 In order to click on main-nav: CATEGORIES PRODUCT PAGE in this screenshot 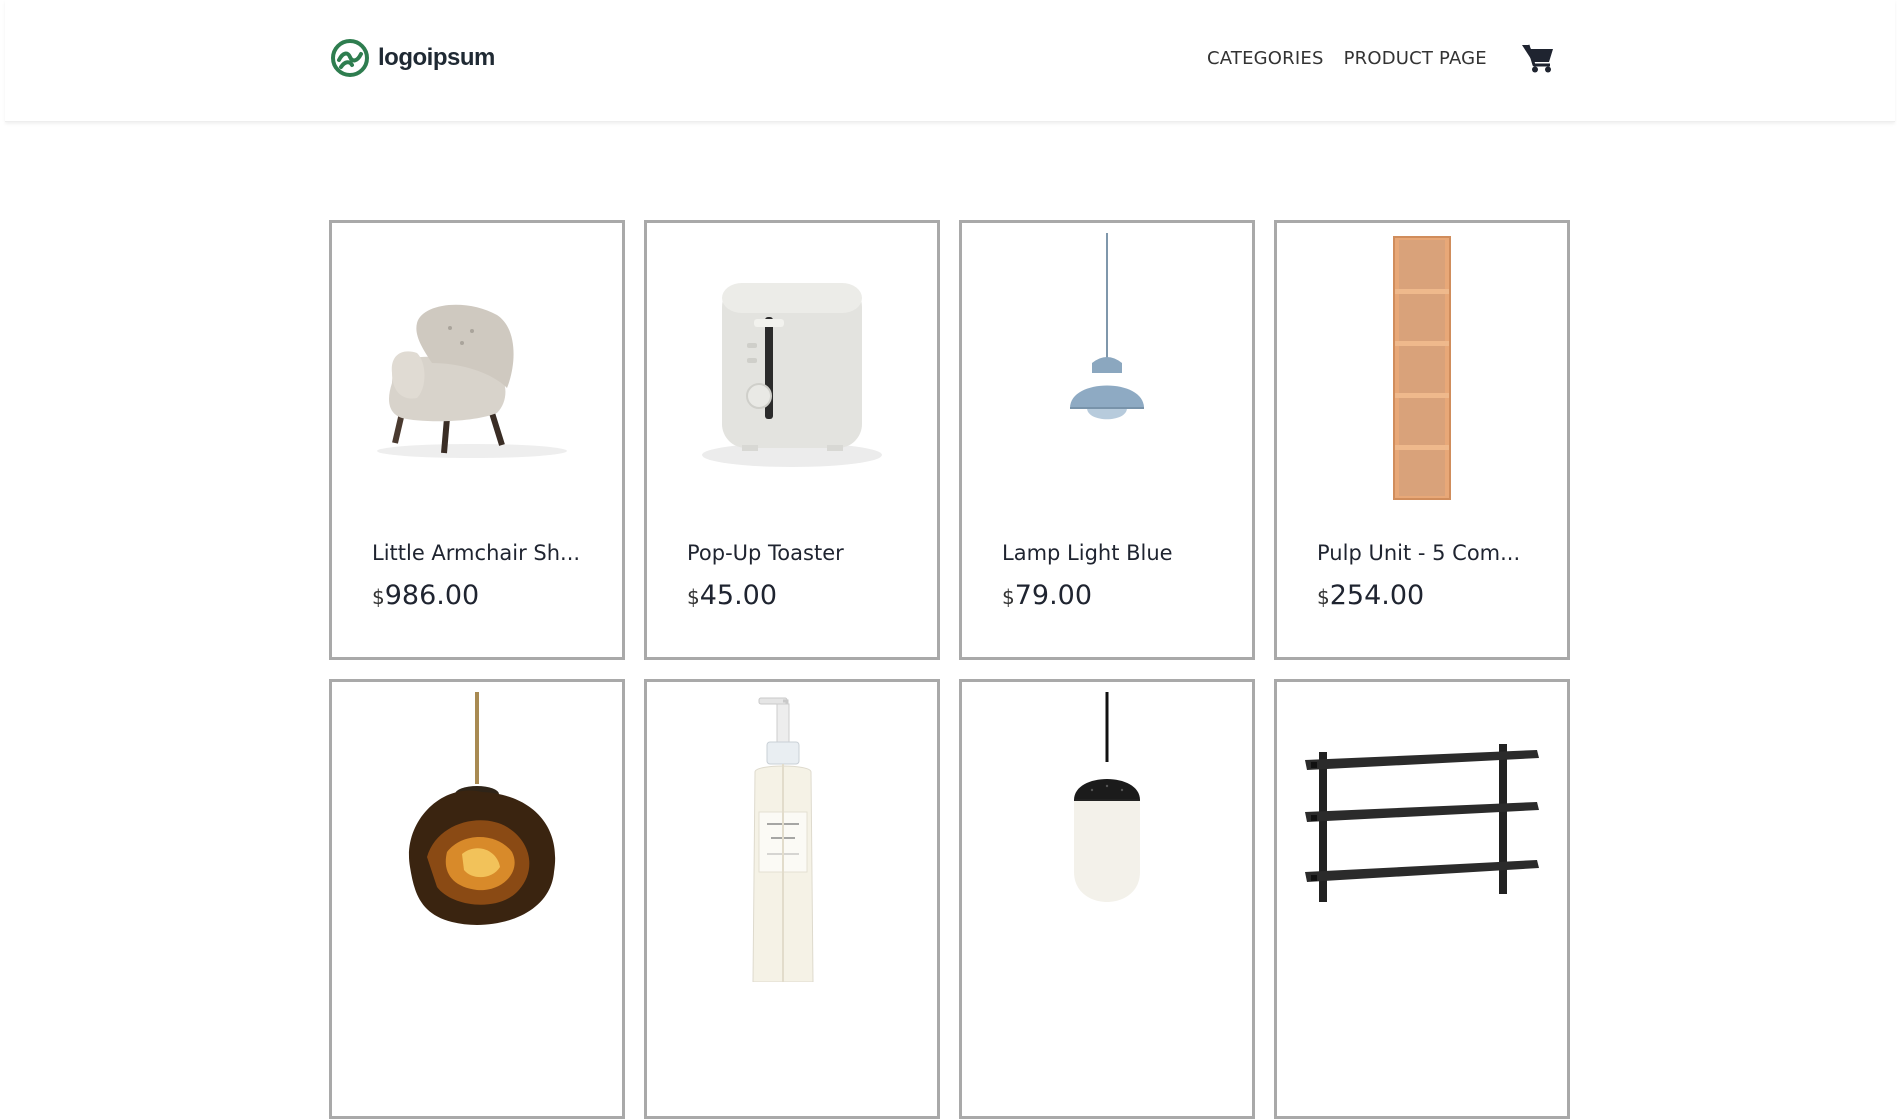, I will do `click(1347, 58)`.